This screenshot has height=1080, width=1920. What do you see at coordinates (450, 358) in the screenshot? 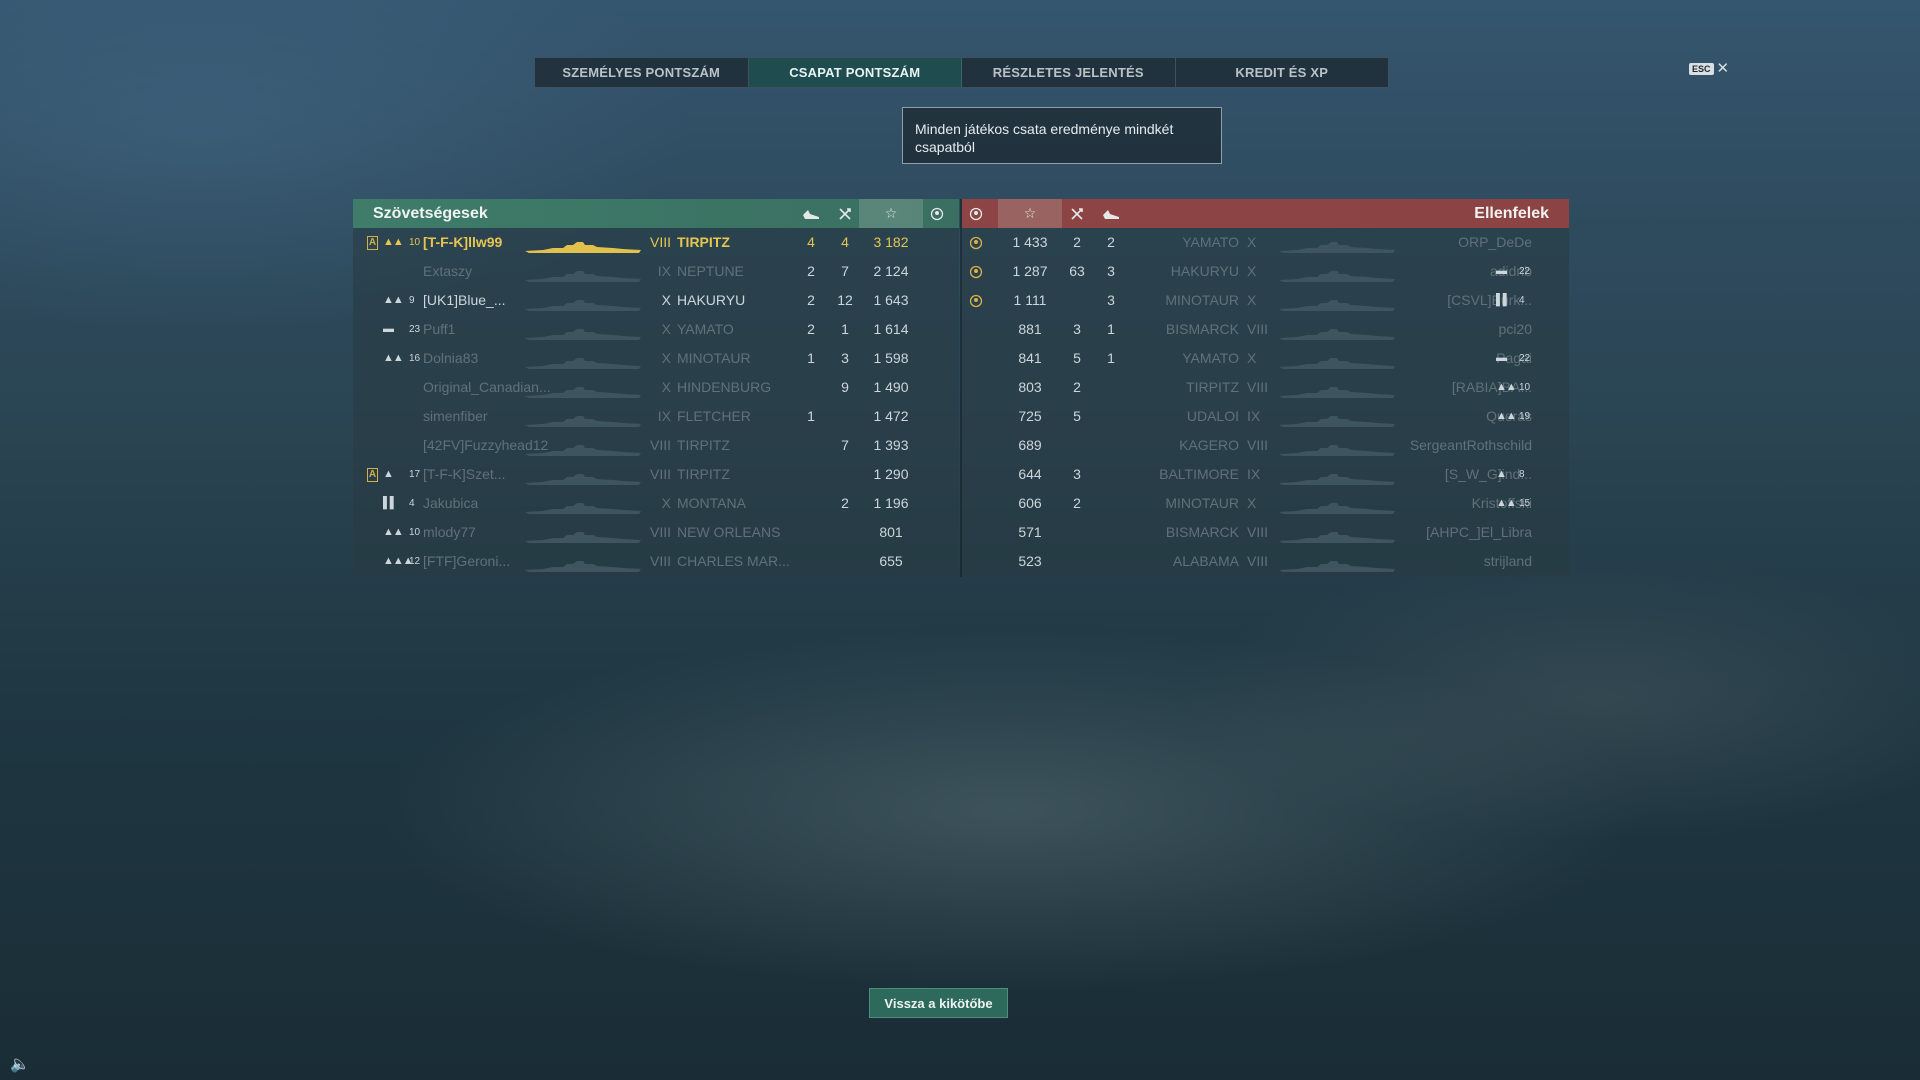
I see `player-name: Dolnia83` at bounding box center [450, 358].